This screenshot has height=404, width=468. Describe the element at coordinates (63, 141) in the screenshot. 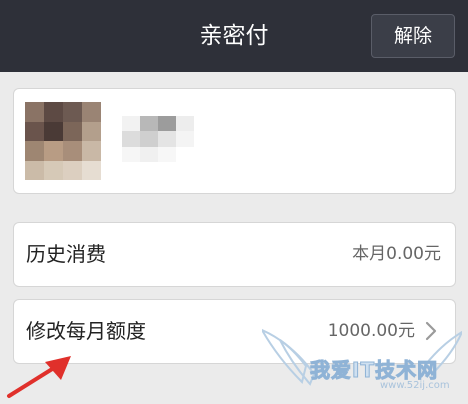

I see `avatar` at that location.